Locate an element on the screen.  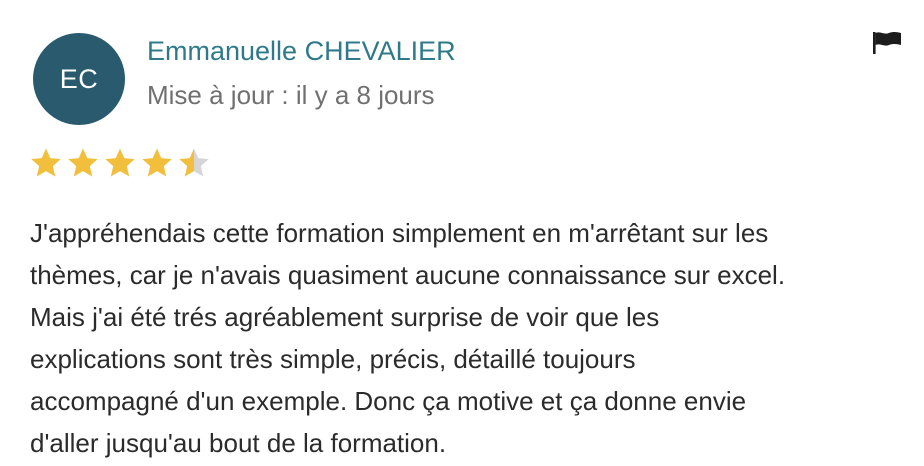
star-rating is located at coordinates (120, 163).